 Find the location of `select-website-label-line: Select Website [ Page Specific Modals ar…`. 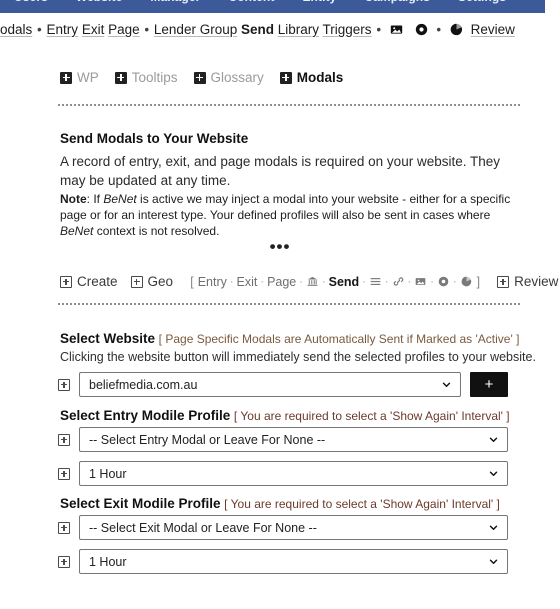

select-website-label-line: Select Website [ Page Specific Modals ar… is located at coordinates (289, 338).